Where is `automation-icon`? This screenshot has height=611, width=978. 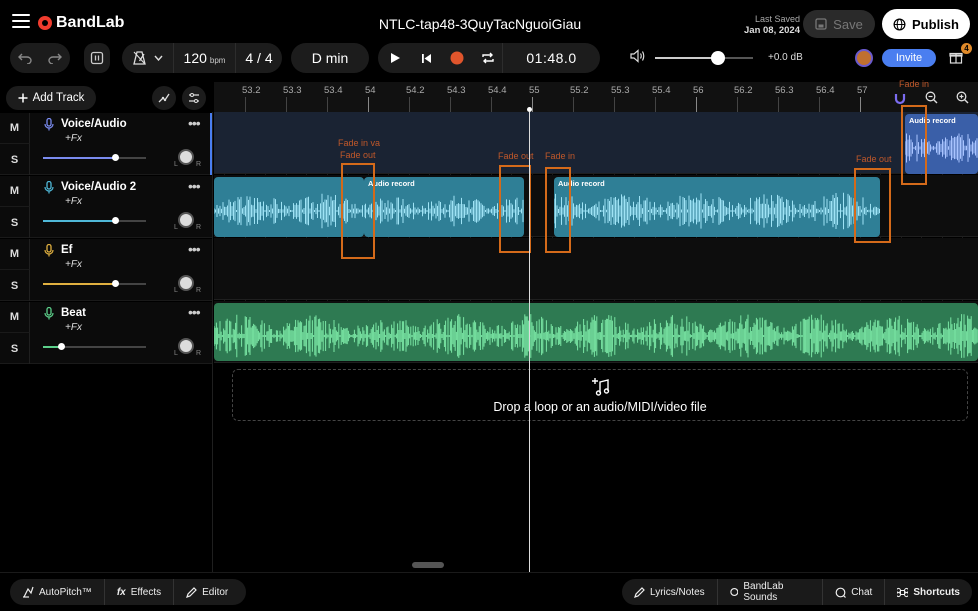 automation-icon is located at coordinates (164, 98).